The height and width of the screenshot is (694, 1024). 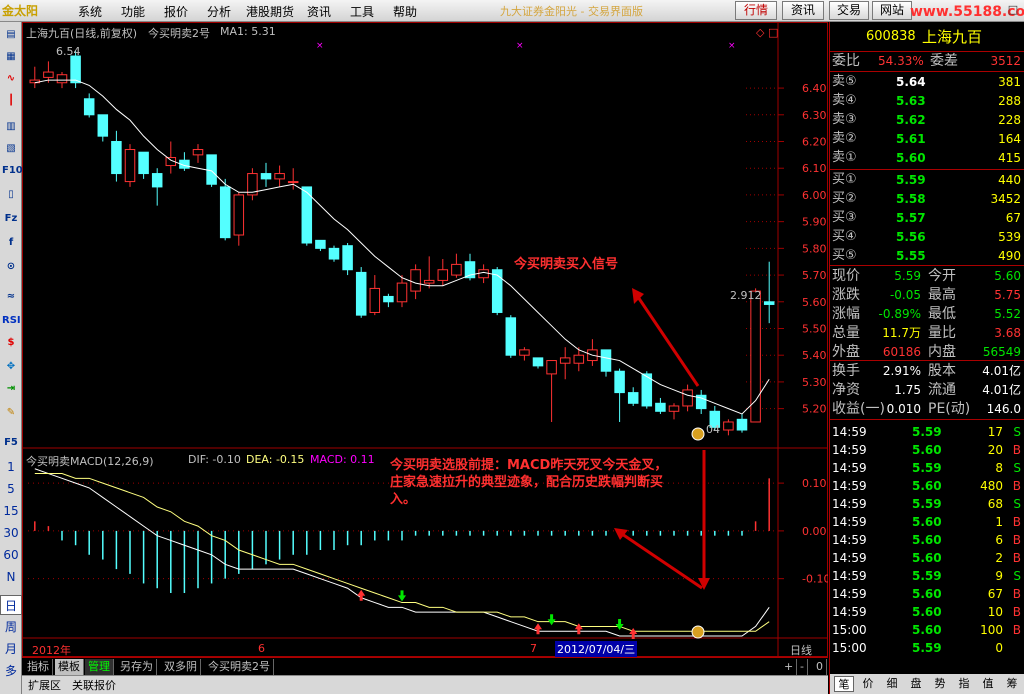 What do you see at coordinates (916, 684) in the screenshot?
I see `quote-tab: 盘` at bounding box center [916, 684].